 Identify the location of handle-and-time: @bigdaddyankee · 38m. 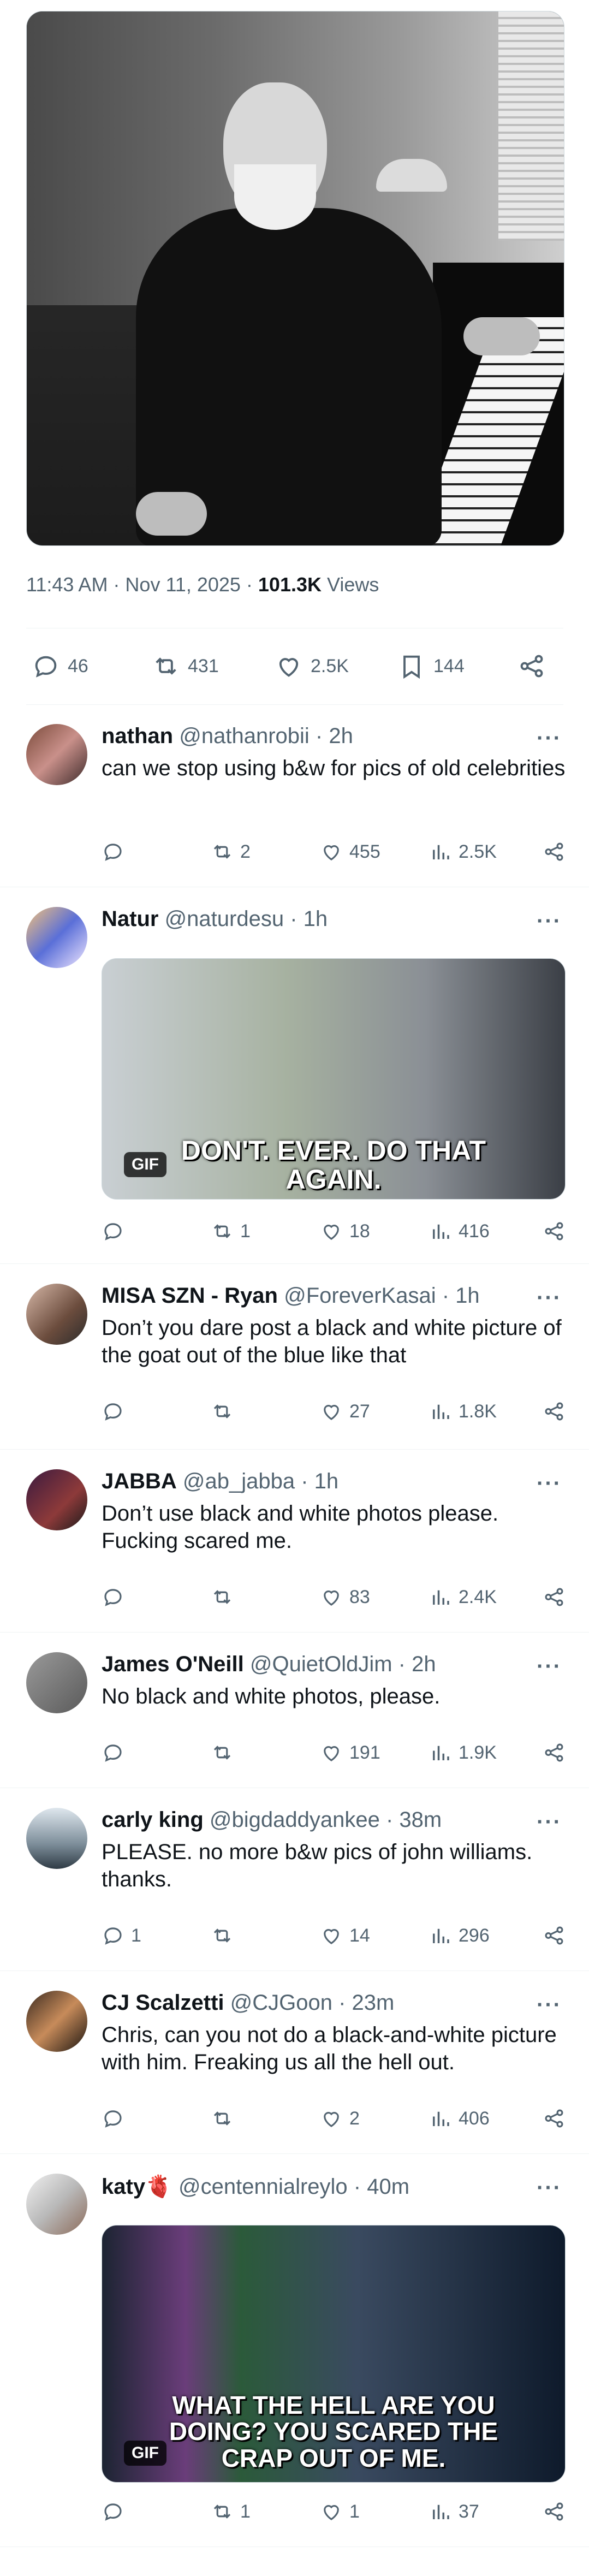
(326, 1820).